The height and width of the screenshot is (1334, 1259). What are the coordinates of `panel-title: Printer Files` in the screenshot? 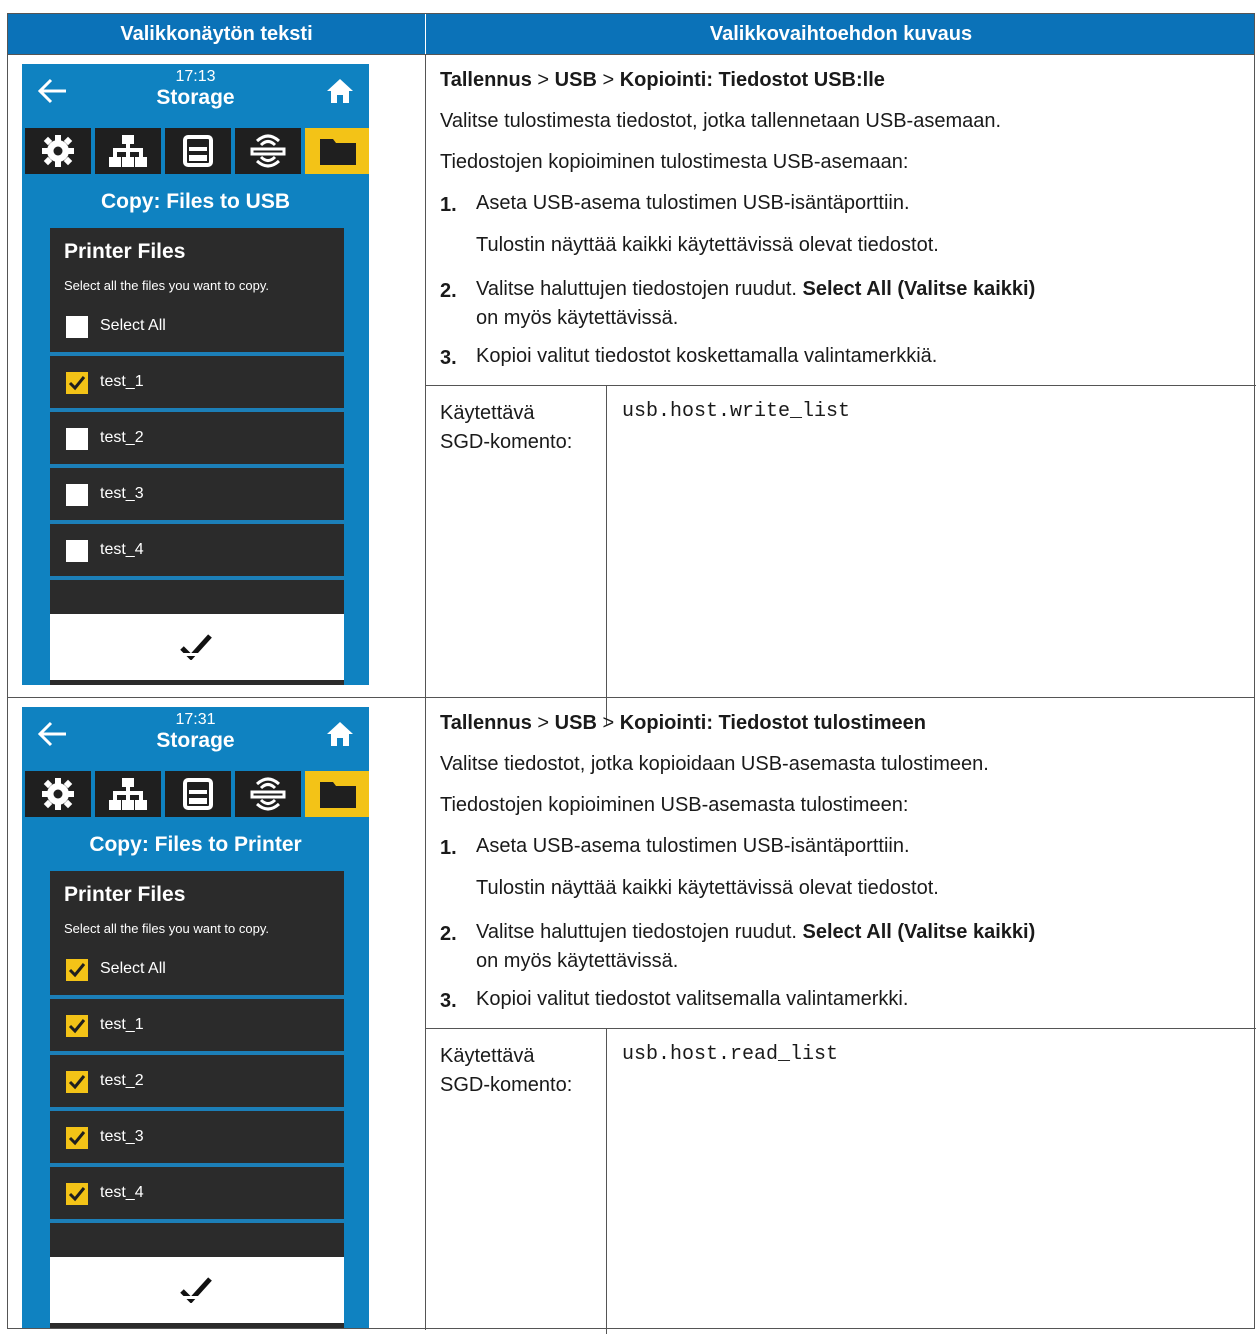 It's located at (125, 894).